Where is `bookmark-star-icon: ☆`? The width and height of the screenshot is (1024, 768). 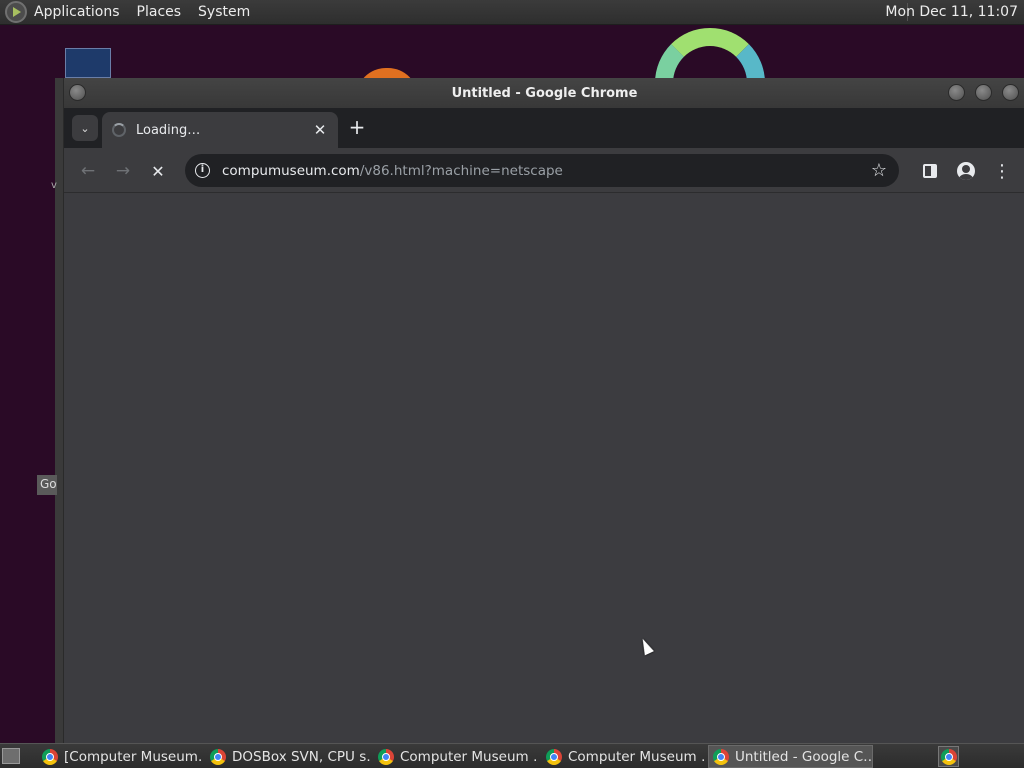
bookmark-star-icon: ☆ is located at coordinates (879, 170).